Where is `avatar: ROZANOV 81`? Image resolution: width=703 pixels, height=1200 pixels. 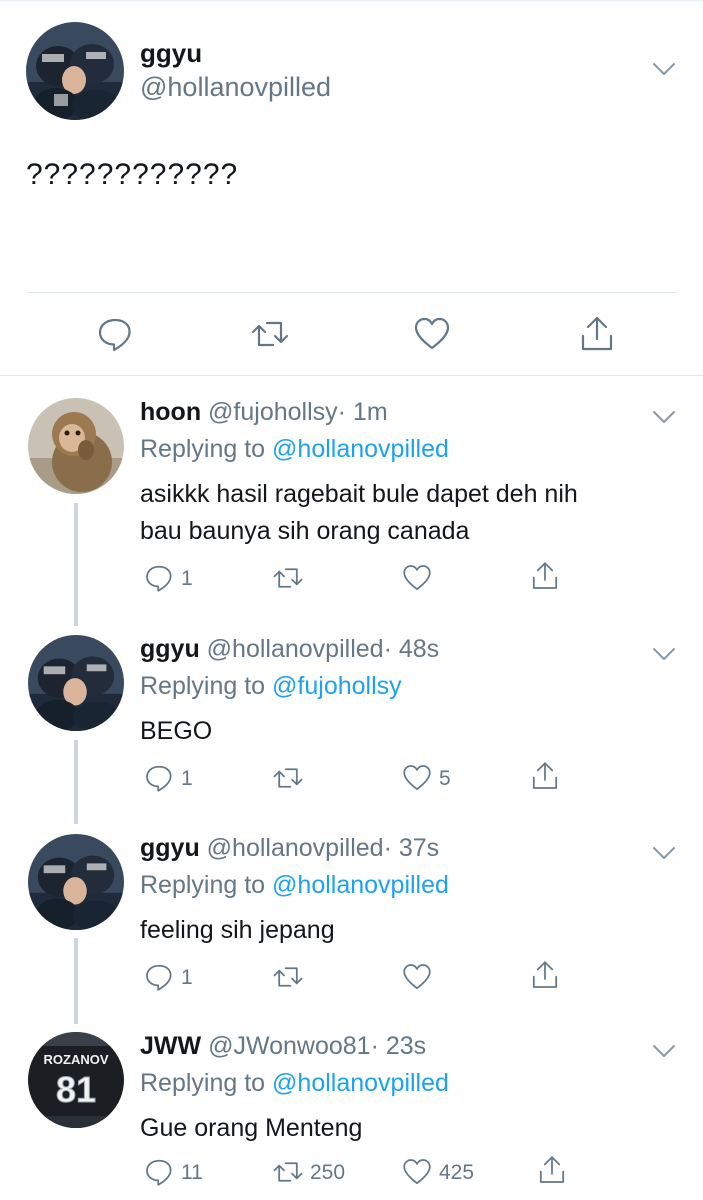
avatar: ROZANOV 81 is located at coordinates (76, 1080).